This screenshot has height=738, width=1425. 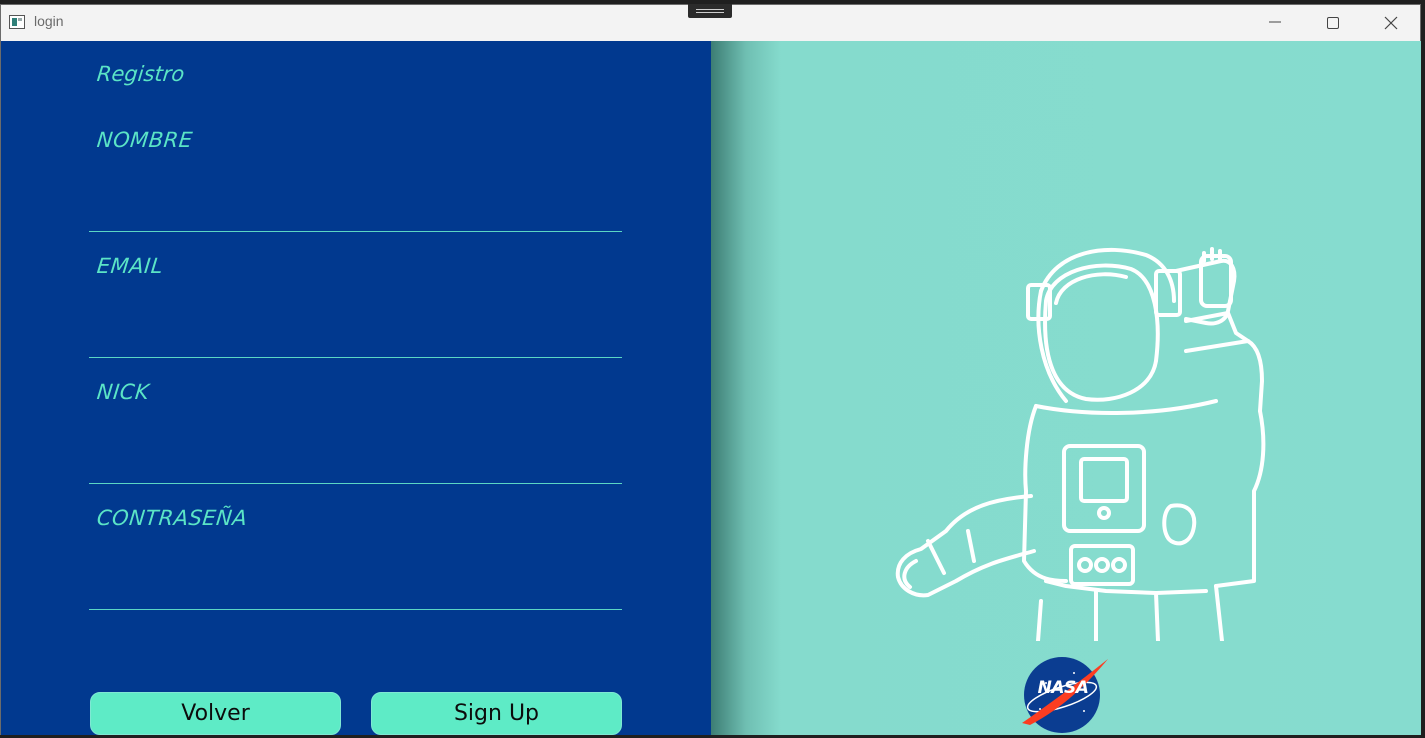 I want to click on password-label: CONTRASEÑA, so click(x=172, y=518).